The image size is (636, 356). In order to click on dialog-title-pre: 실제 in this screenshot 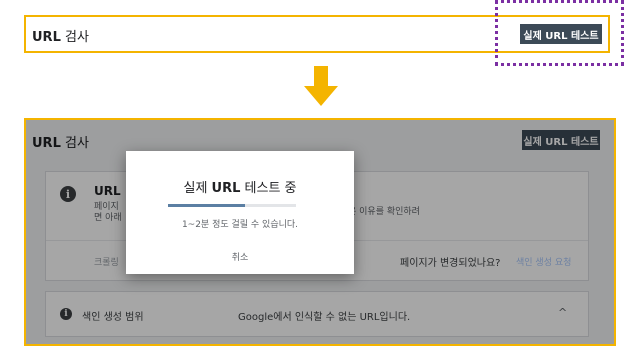, I will do `click(197, 188)`.